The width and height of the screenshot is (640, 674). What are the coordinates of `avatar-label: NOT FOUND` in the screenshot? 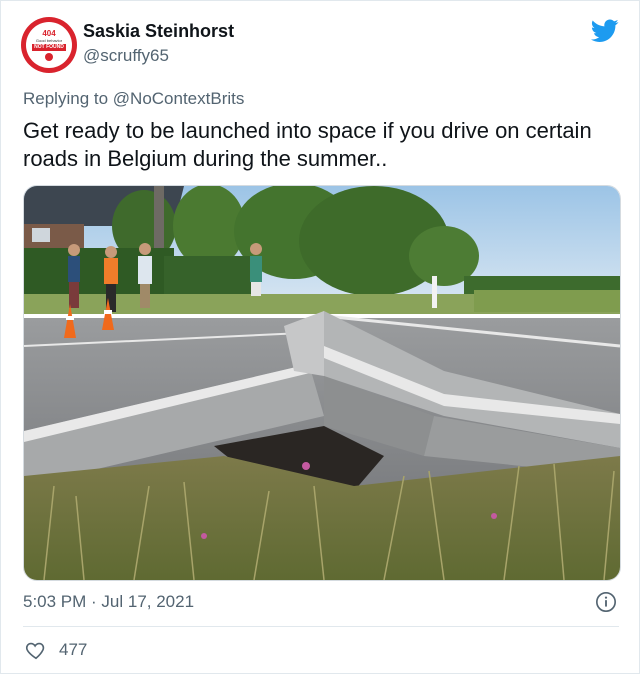 It's located at (49, 47).